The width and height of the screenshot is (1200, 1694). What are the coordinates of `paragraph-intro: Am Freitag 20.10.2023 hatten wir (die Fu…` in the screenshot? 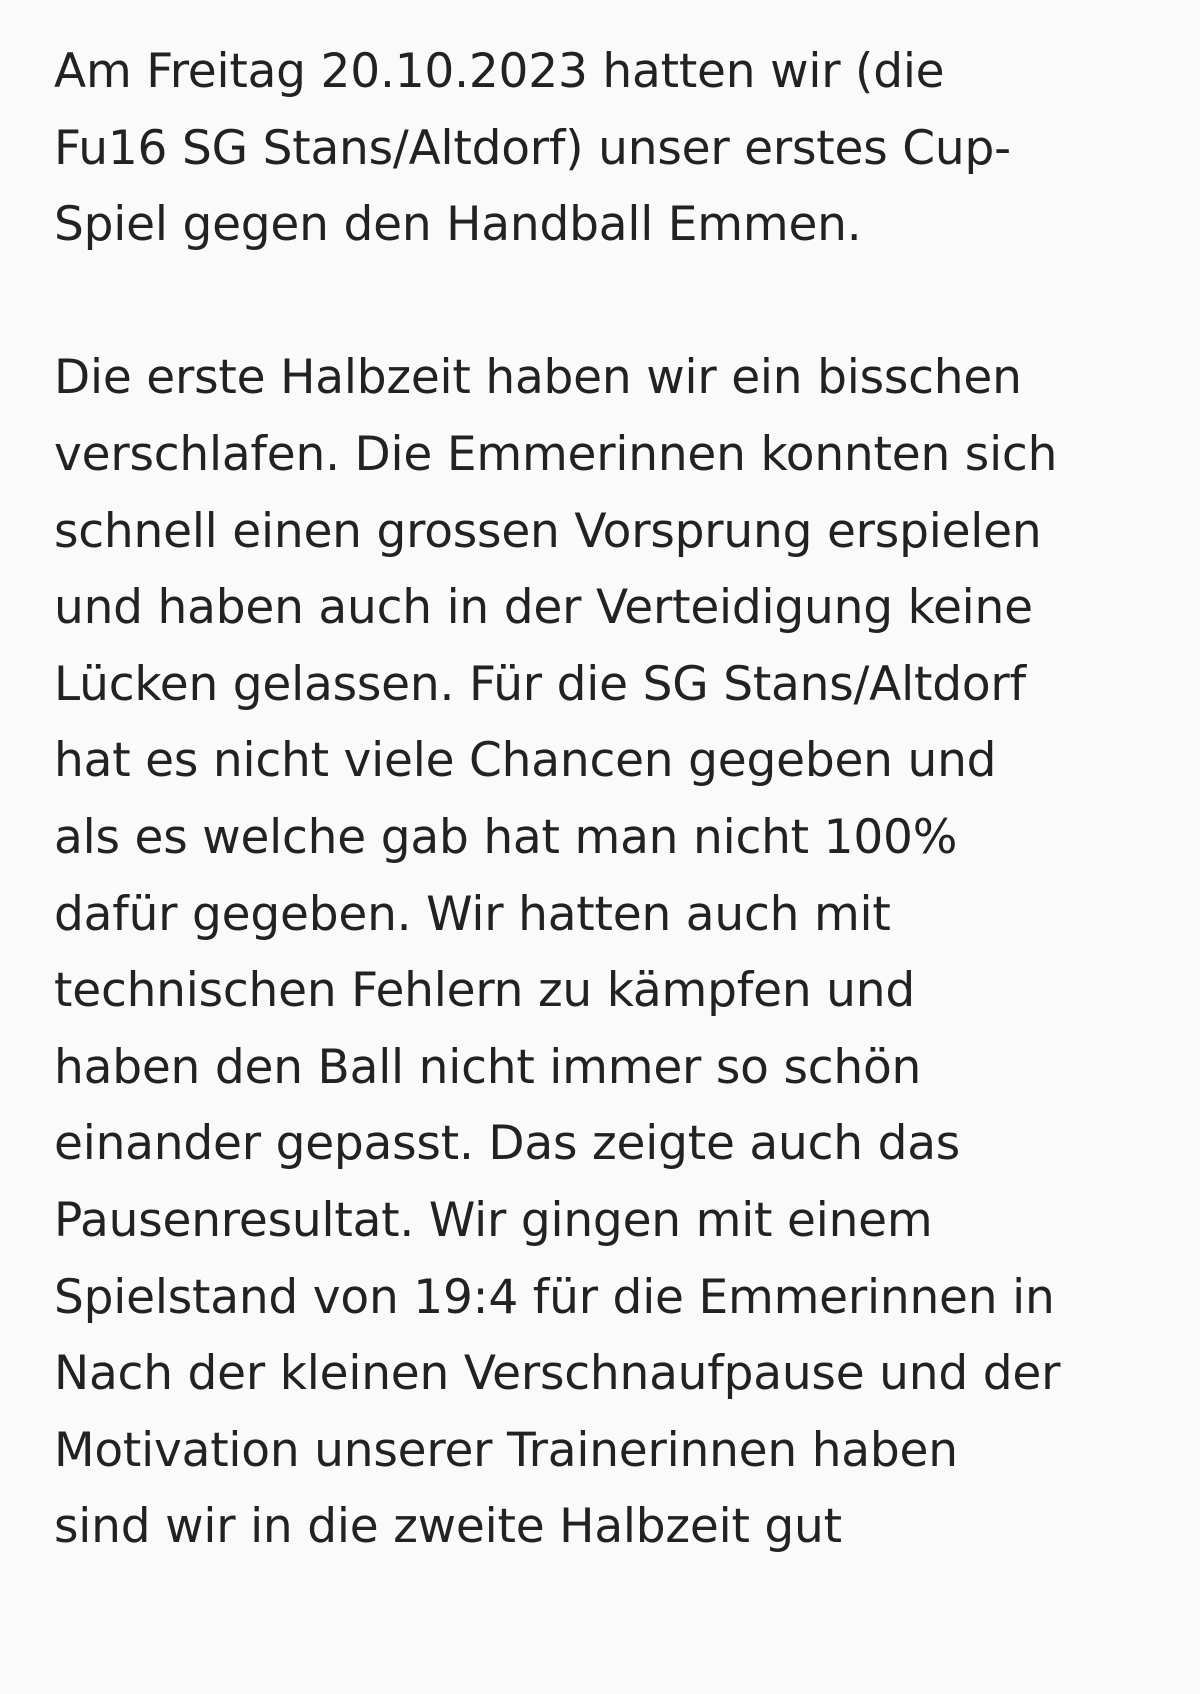 It's located at (614, 149).